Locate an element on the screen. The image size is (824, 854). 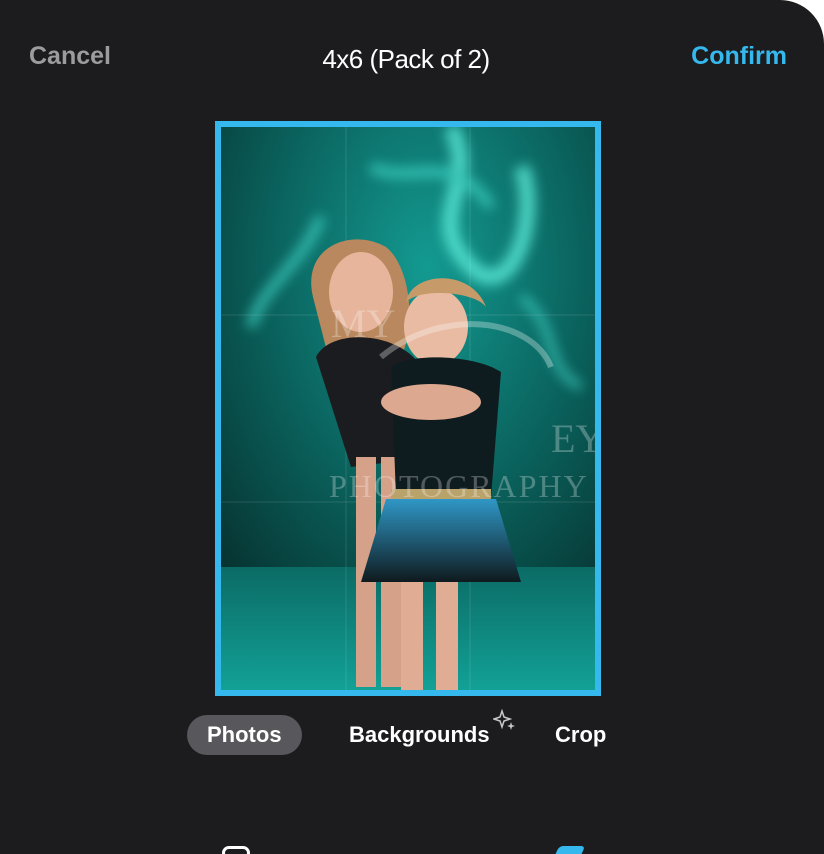
watermark-line2: EY is located at coordinates (573, 438).